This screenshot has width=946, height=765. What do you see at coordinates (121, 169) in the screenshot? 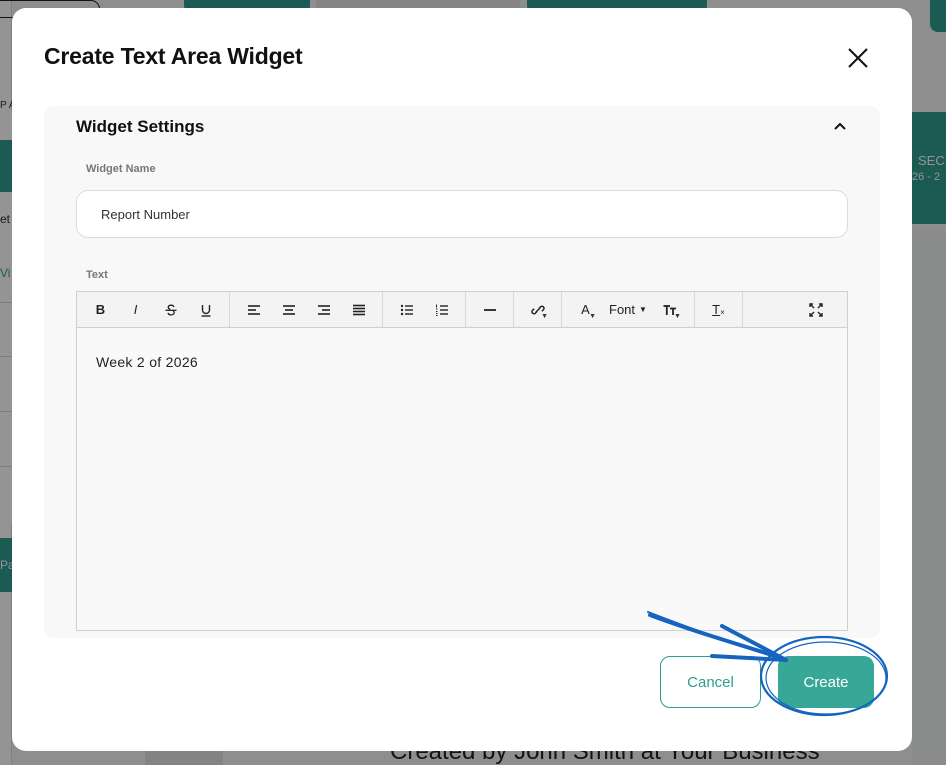
I see `widget-name-label: Widget Name` at bounding box center [121, 169].